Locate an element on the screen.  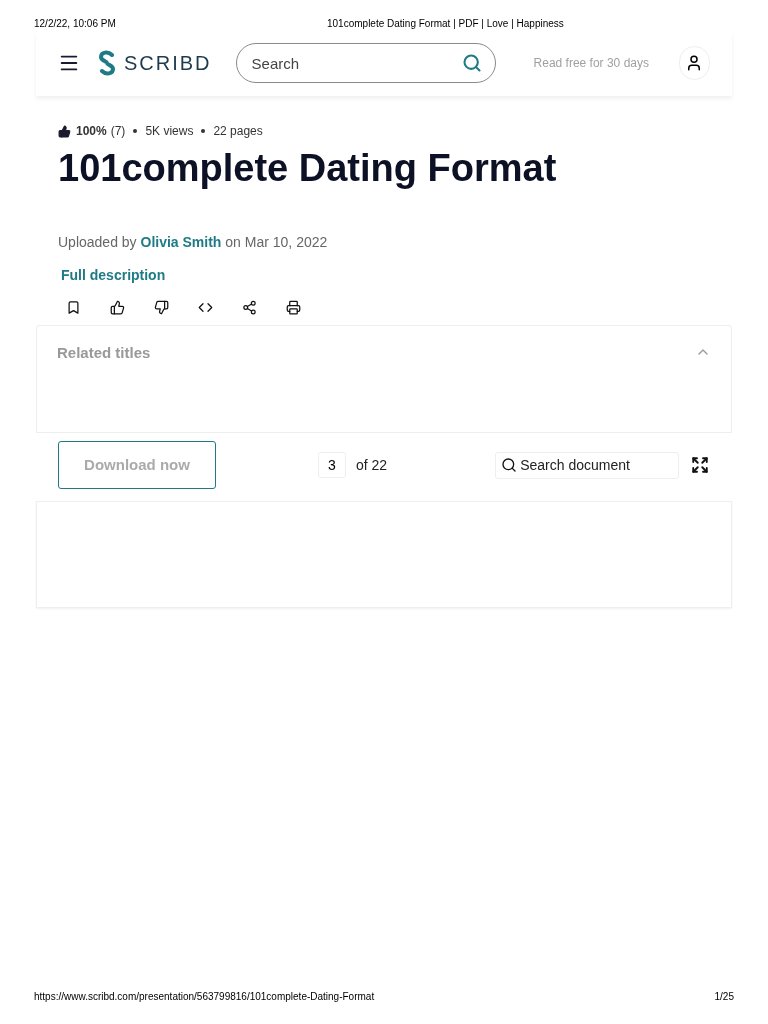
thumbs-down-icon is located at coordinates (161, 307).